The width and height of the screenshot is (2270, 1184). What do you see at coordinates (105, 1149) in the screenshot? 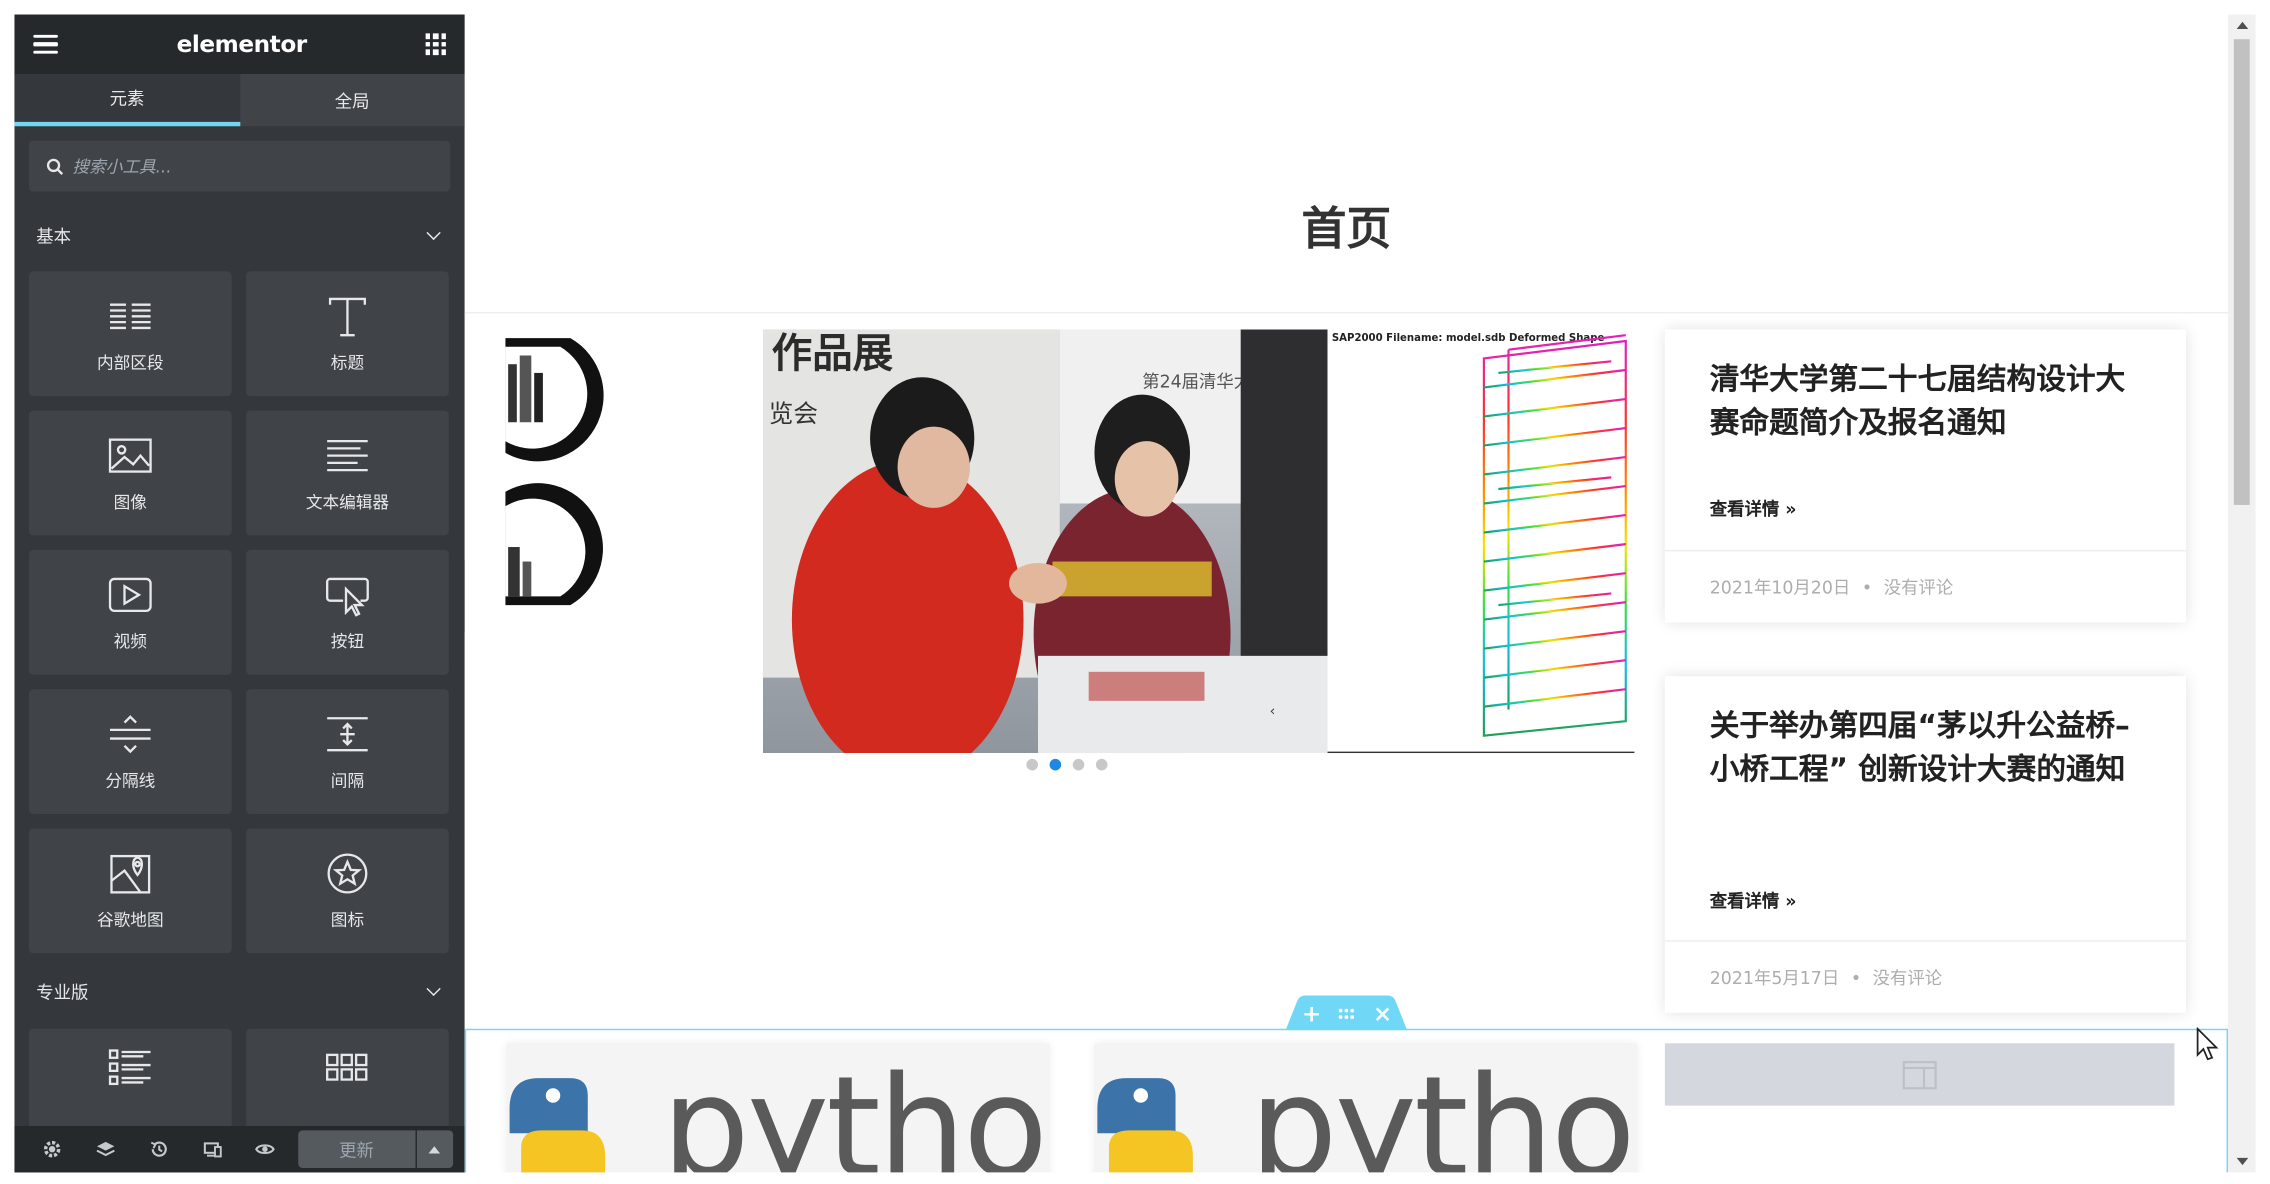
I see `navigator-layers-icon` at bounding box center [105, 1149].